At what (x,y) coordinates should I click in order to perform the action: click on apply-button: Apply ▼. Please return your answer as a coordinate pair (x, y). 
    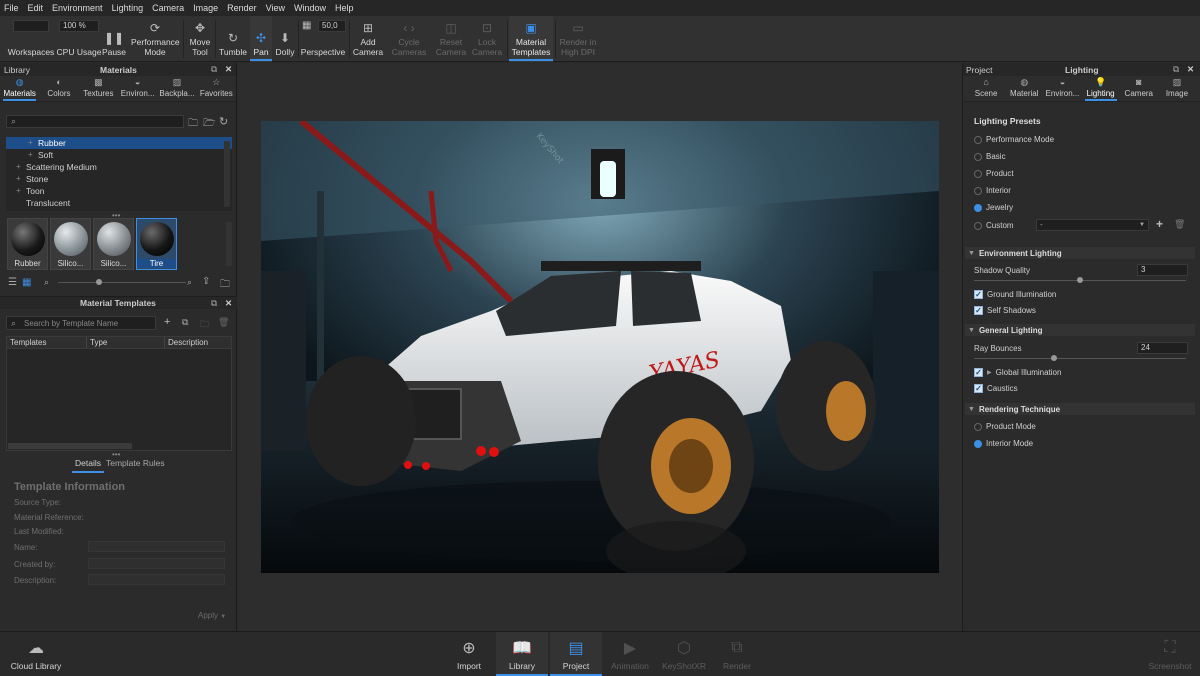
    Looking at the image, I should click on (212, 615).